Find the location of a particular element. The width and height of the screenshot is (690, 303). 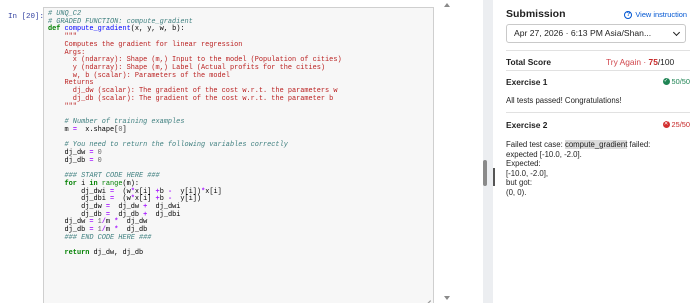

total-score-label: Total Score is located at coordinates (528, 62).